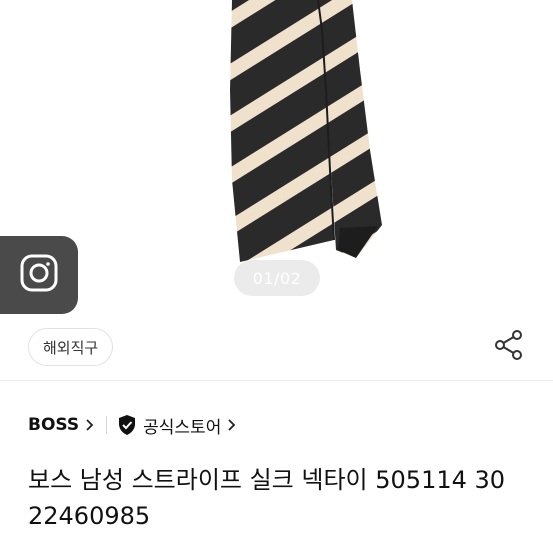  I want to click on share-icon, so click(509, 347).